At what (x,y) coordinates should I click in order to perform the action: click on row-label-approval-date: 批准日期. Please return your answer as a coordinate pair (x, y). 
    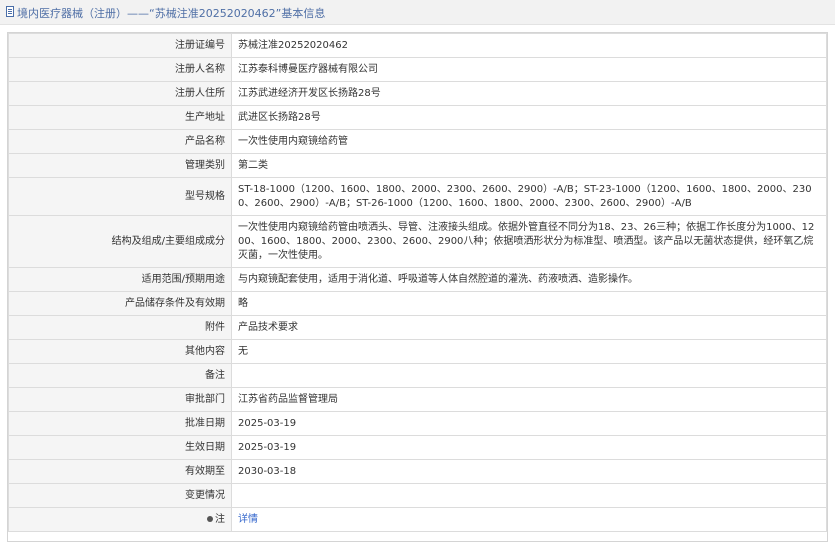
    Looking at the image, I should click on (120, 423).